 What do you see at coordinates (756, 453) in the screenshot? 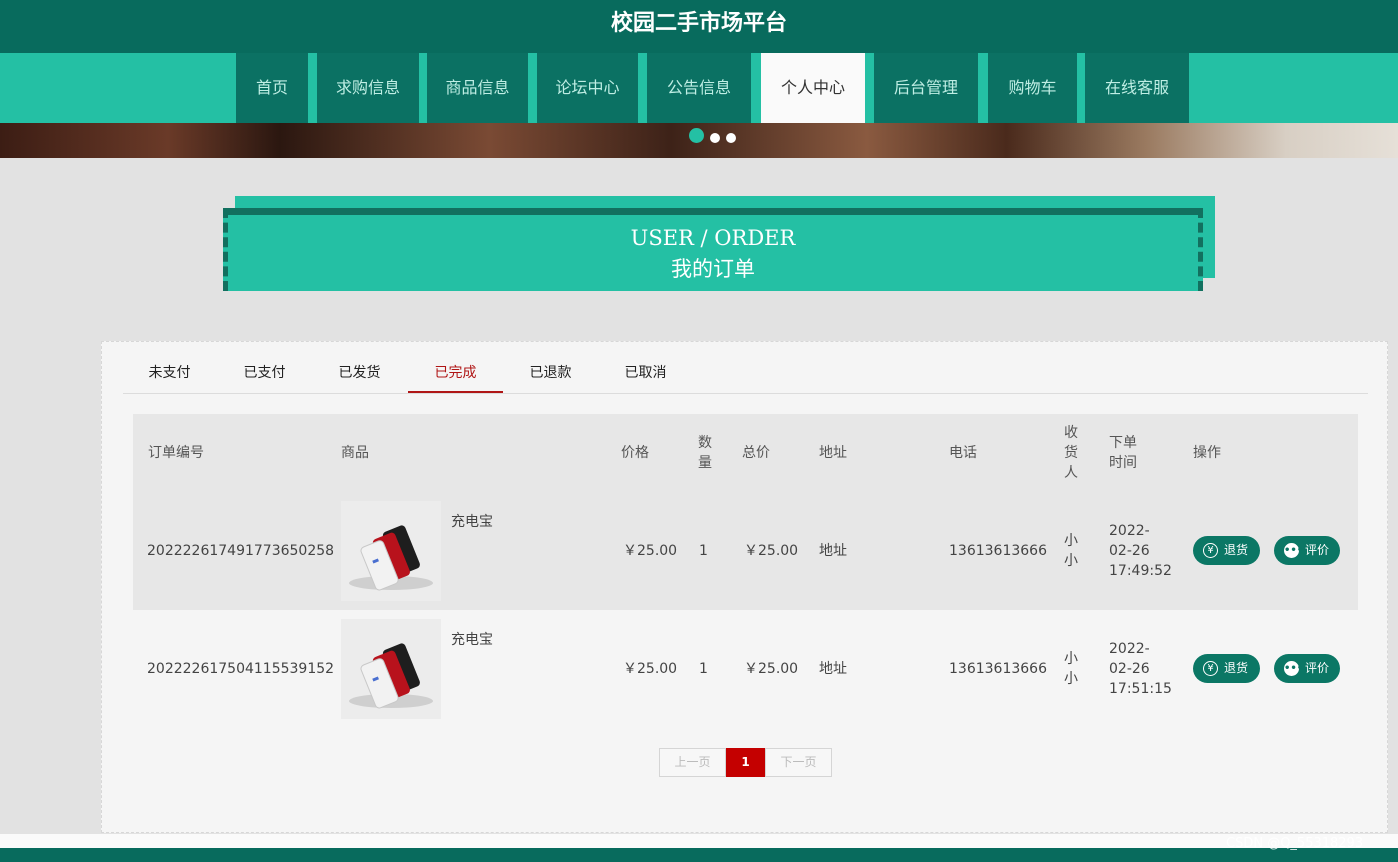
I see `header-total: 总价` at bounding box center [756, 453].